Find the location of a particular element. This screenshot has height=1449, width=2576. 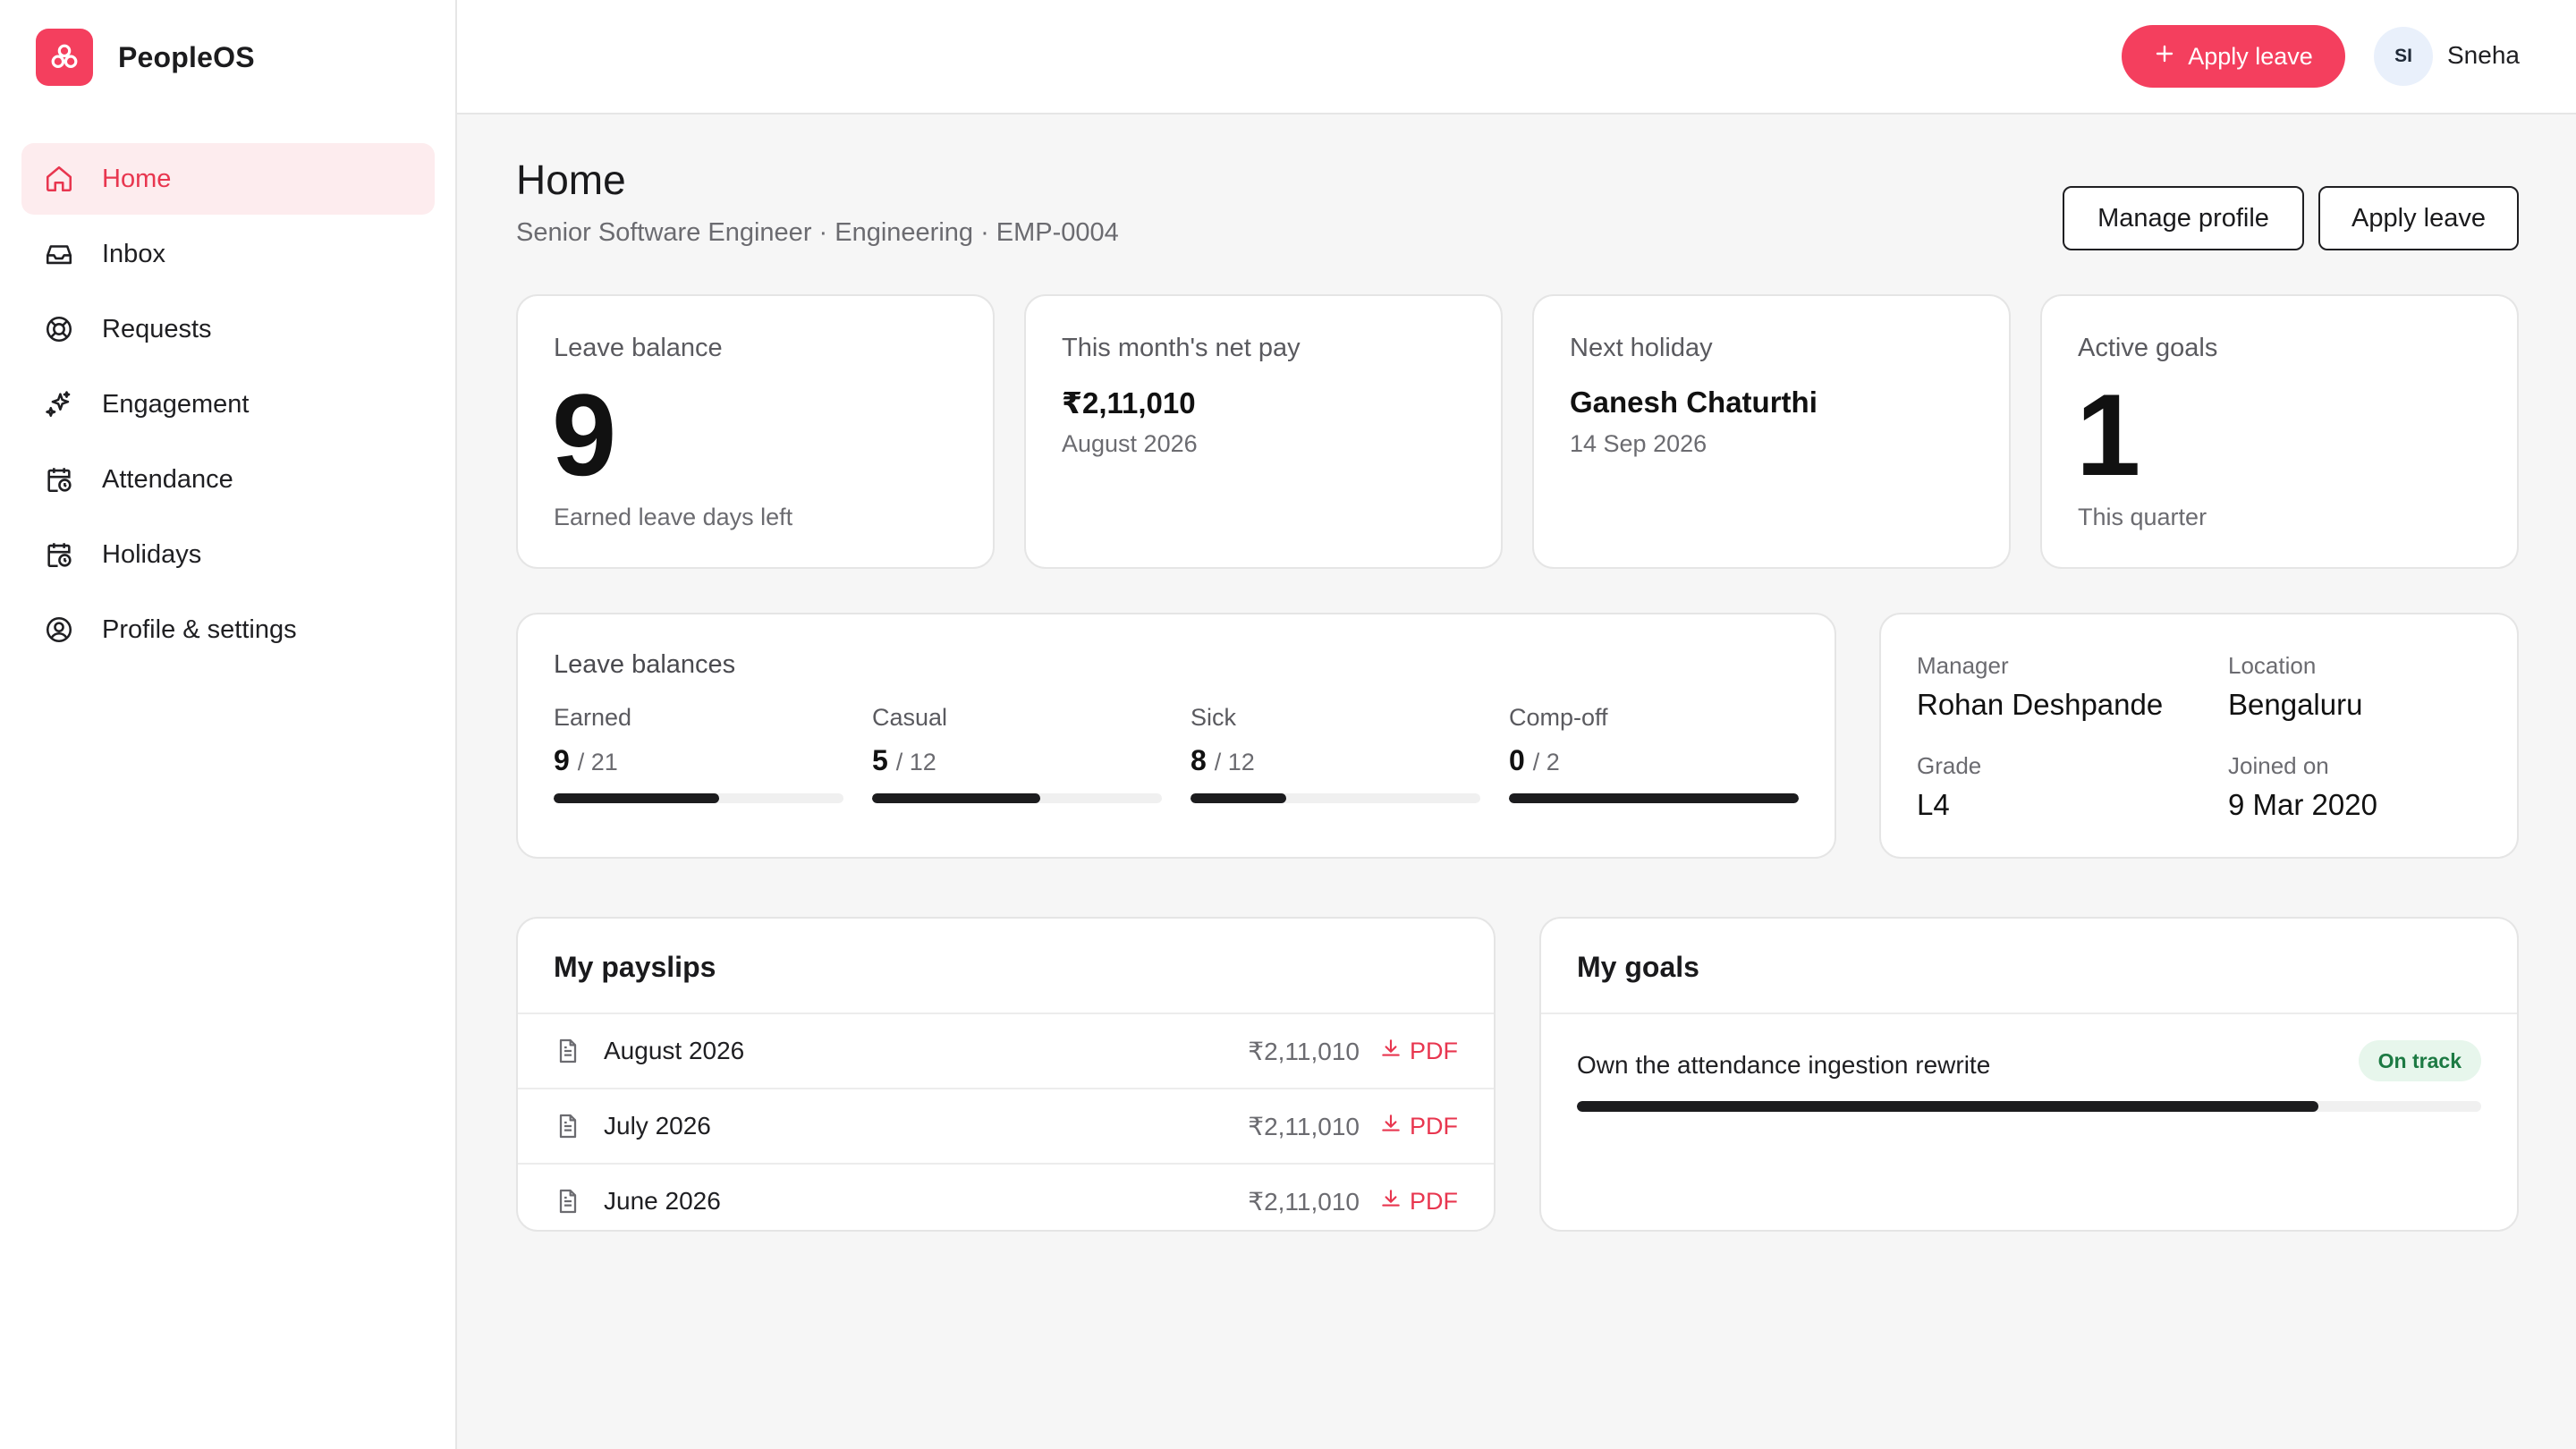

sidebar-item-attendance: Attendance is located at coordinates (228, 479).